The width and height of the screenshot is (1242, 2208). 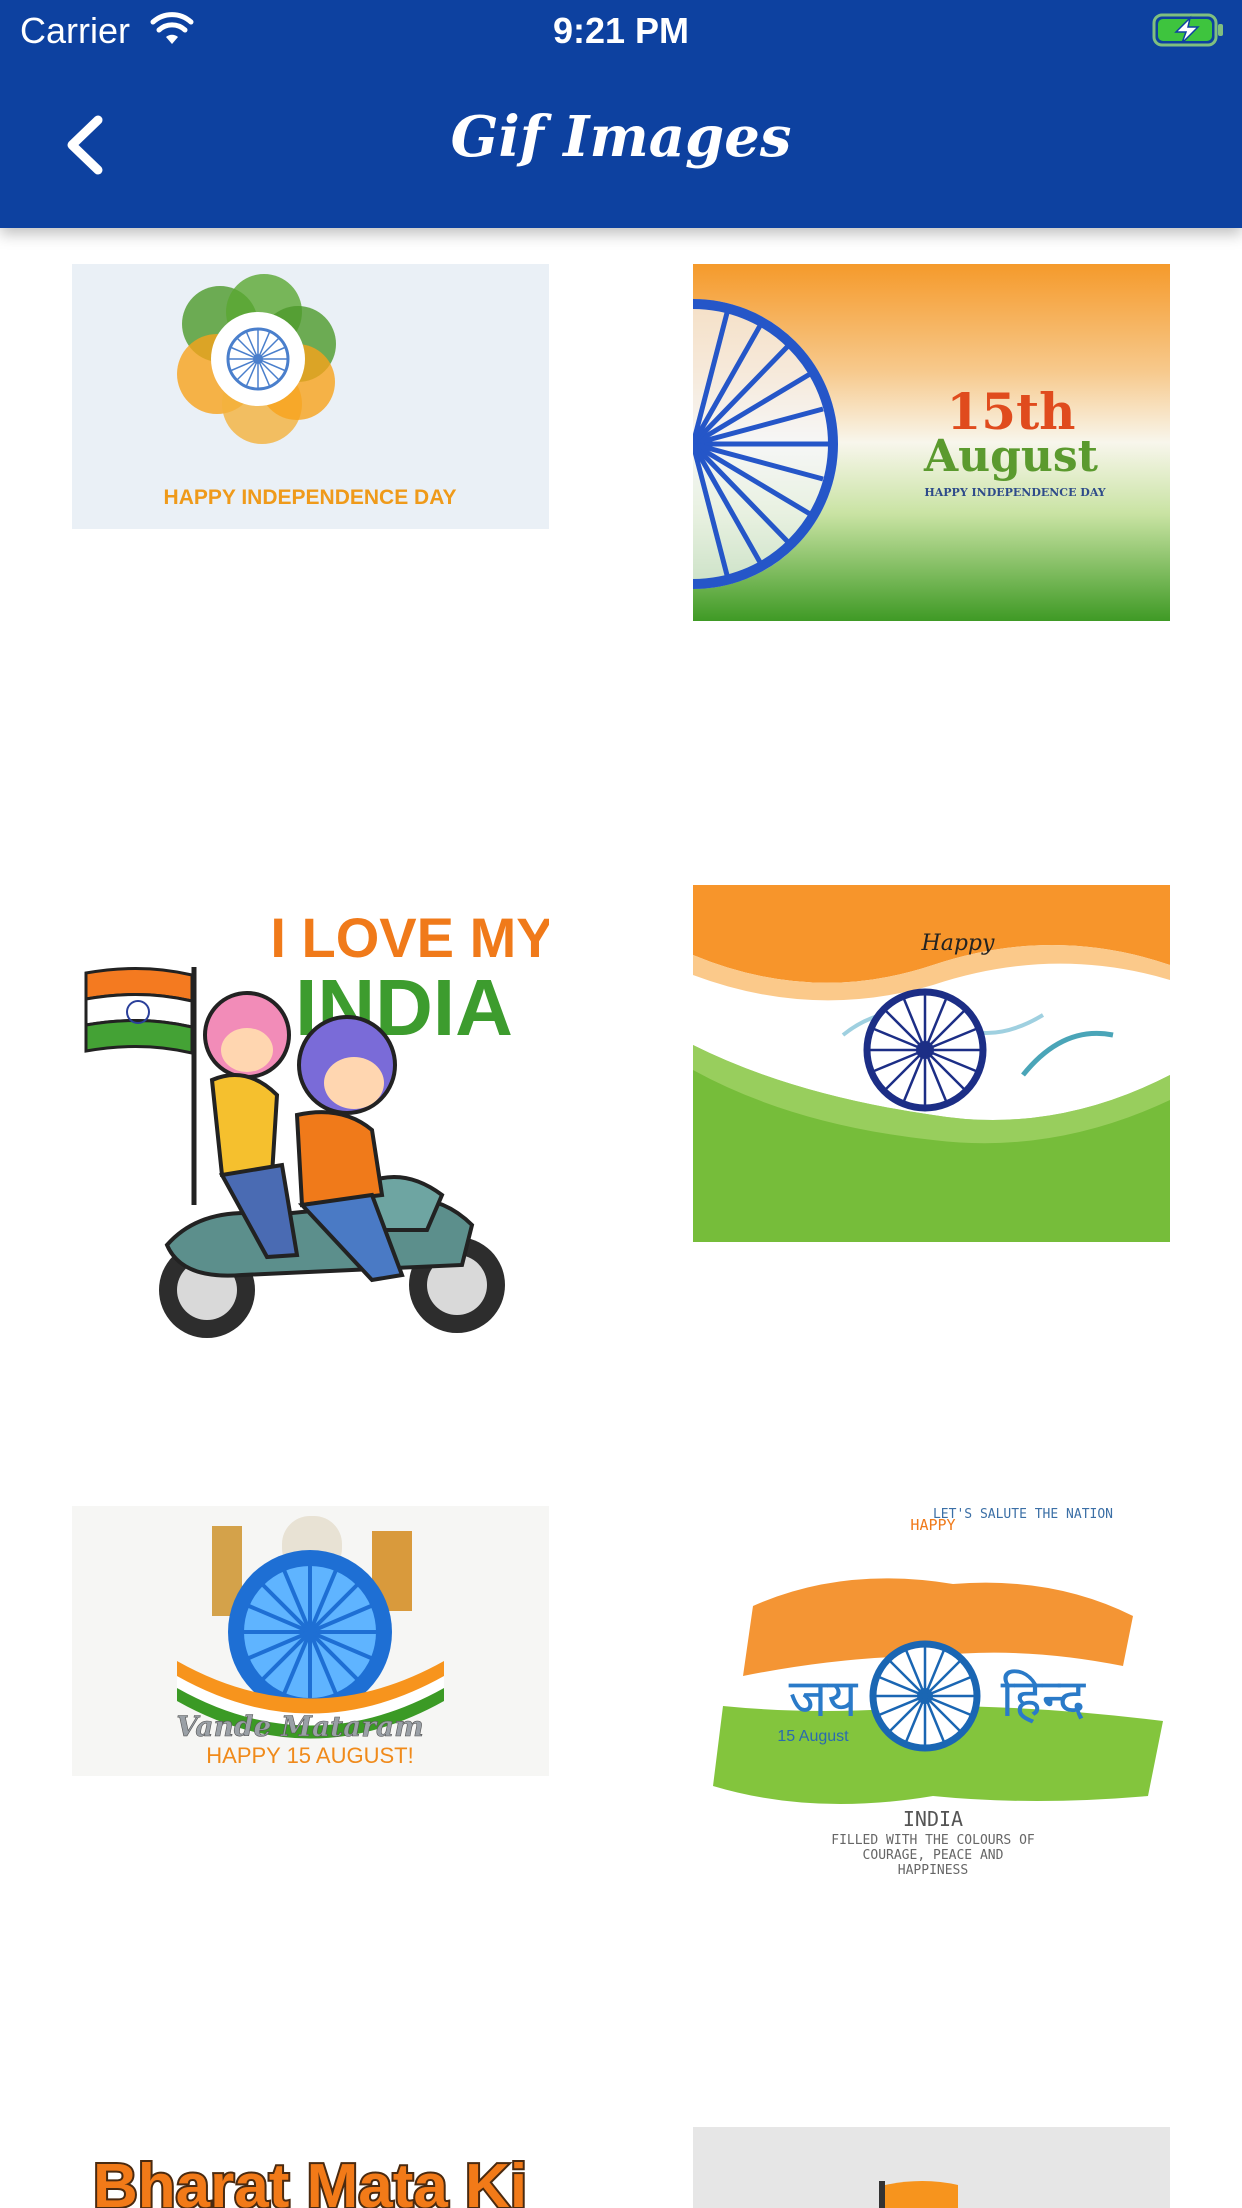 What do you see at coordinates (409, 937) in the screenshot?
I see `tile3-line1: I LOVE MY` at bounding box center [409, 937].